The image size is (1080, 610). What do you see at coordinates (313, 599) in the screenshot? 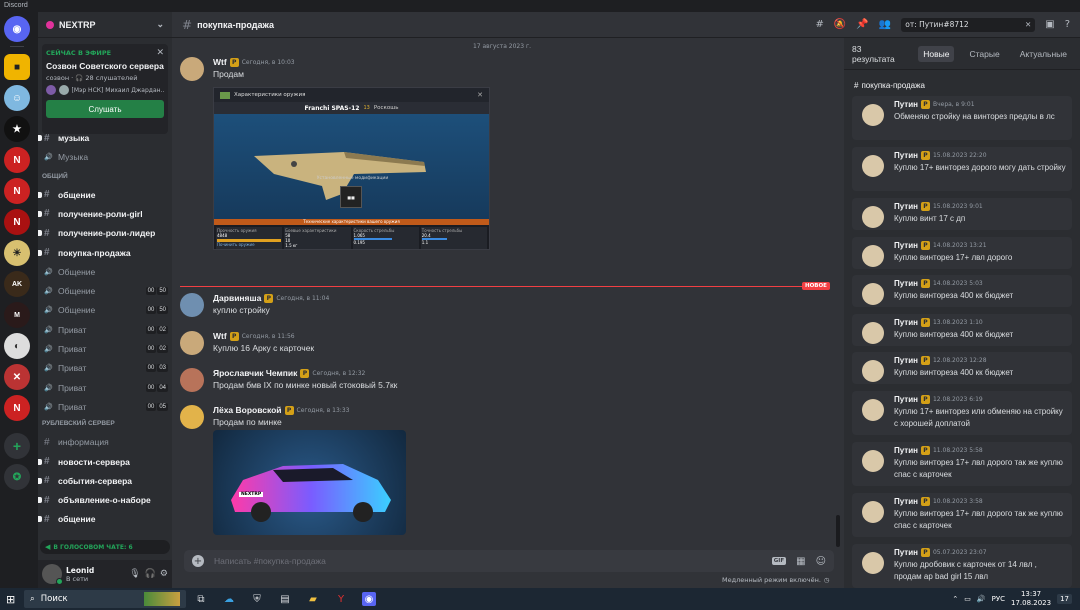
I see `file-explorer-icon: ▰` at bounding box center [313, 599].